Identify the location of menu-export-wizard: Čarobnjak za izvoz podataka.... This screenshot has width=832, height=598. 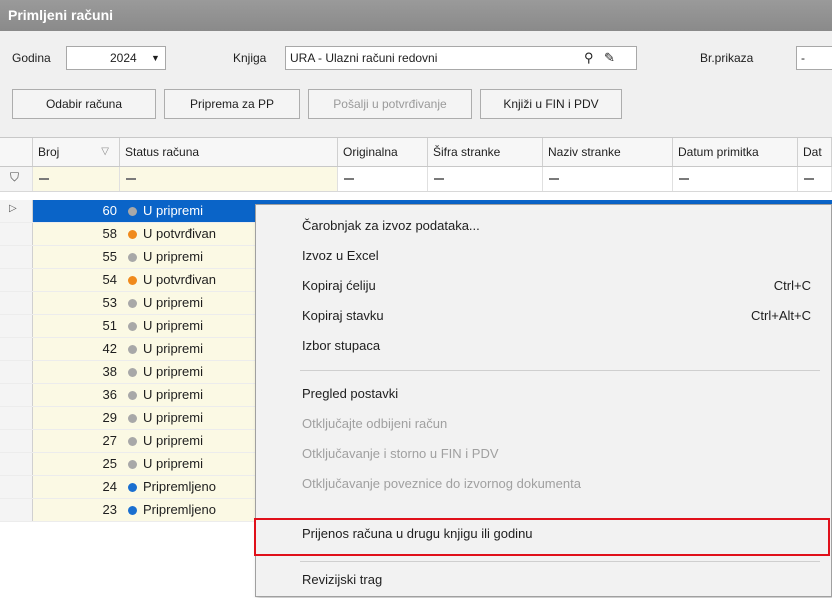
(543, 226).